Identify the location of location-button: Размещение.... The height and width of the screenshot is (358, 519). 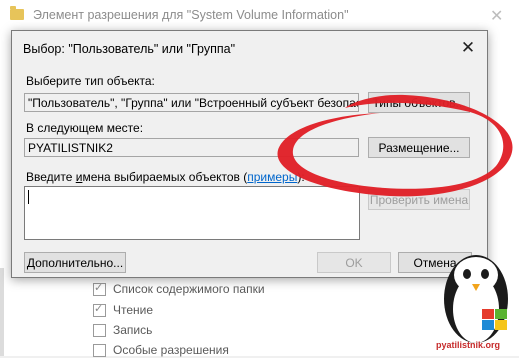
(419, 147).